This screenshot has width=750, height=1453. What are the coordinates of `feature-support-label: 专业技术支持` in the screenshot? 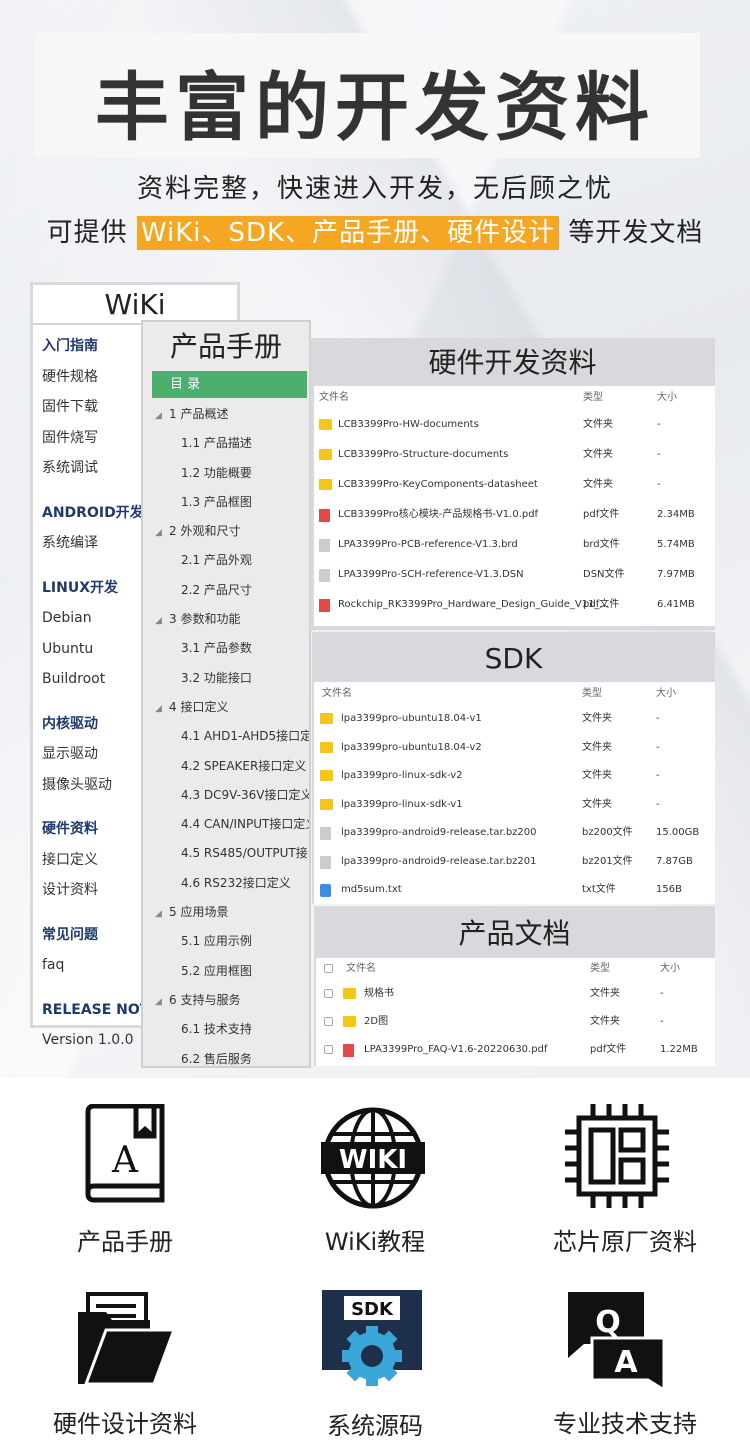 It's located at (625, 1424).